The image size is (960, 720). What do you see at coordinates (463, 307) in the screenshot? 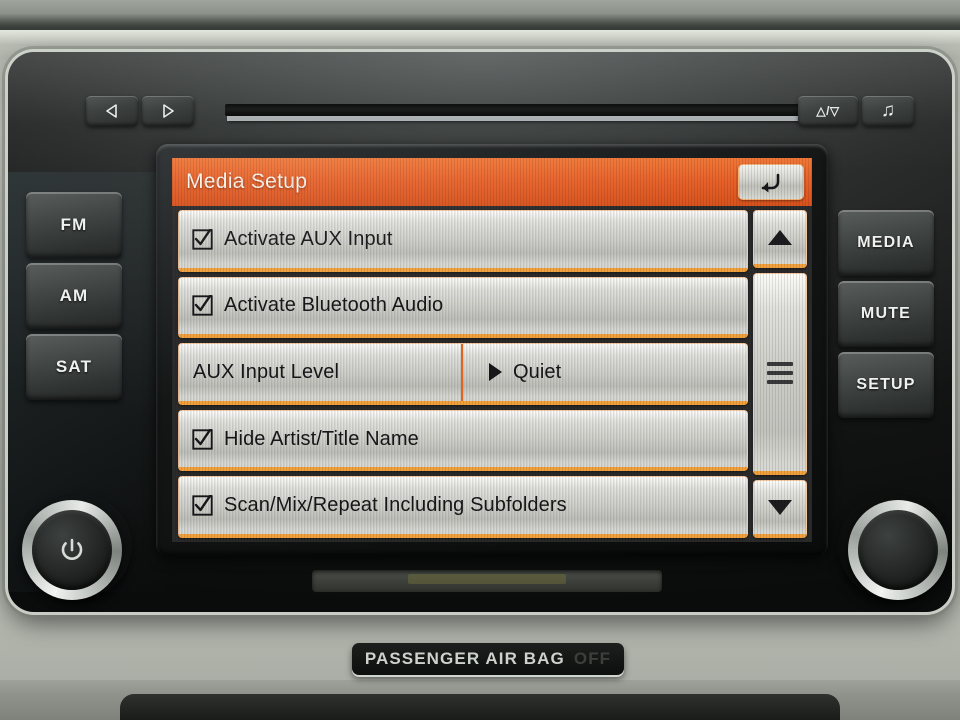
I see `list-item: Activate Bluetooth Audio` at bounding box center [463, 307].